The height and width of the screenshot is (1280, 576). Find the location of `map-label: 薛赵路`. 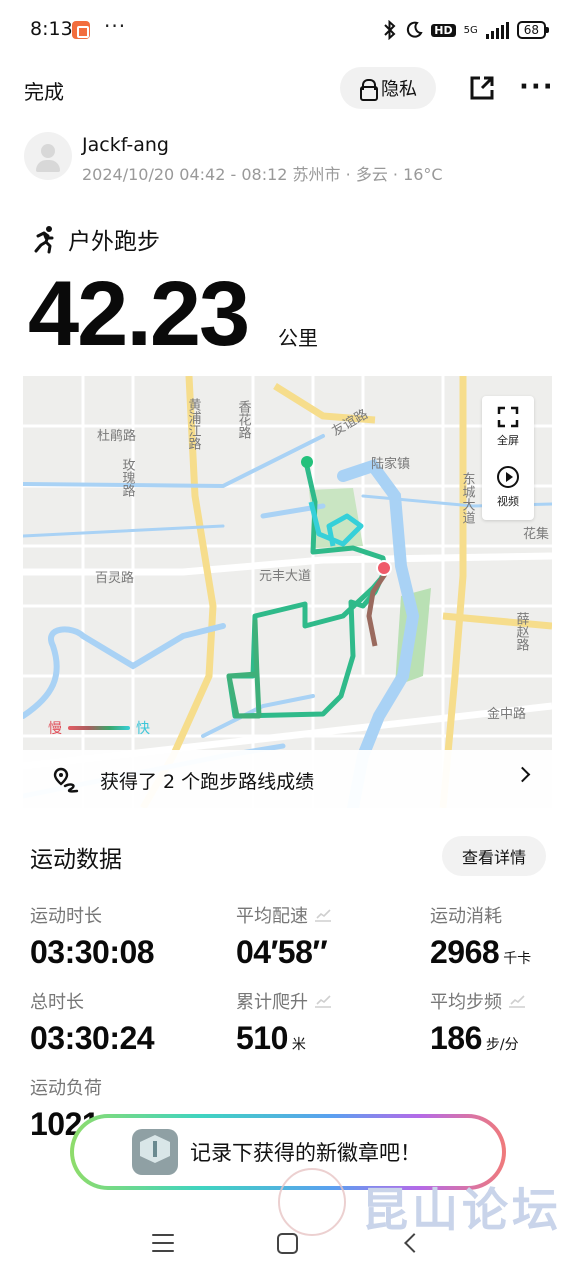

map-label: 薛赵路 is located at coordinates (522, 631).